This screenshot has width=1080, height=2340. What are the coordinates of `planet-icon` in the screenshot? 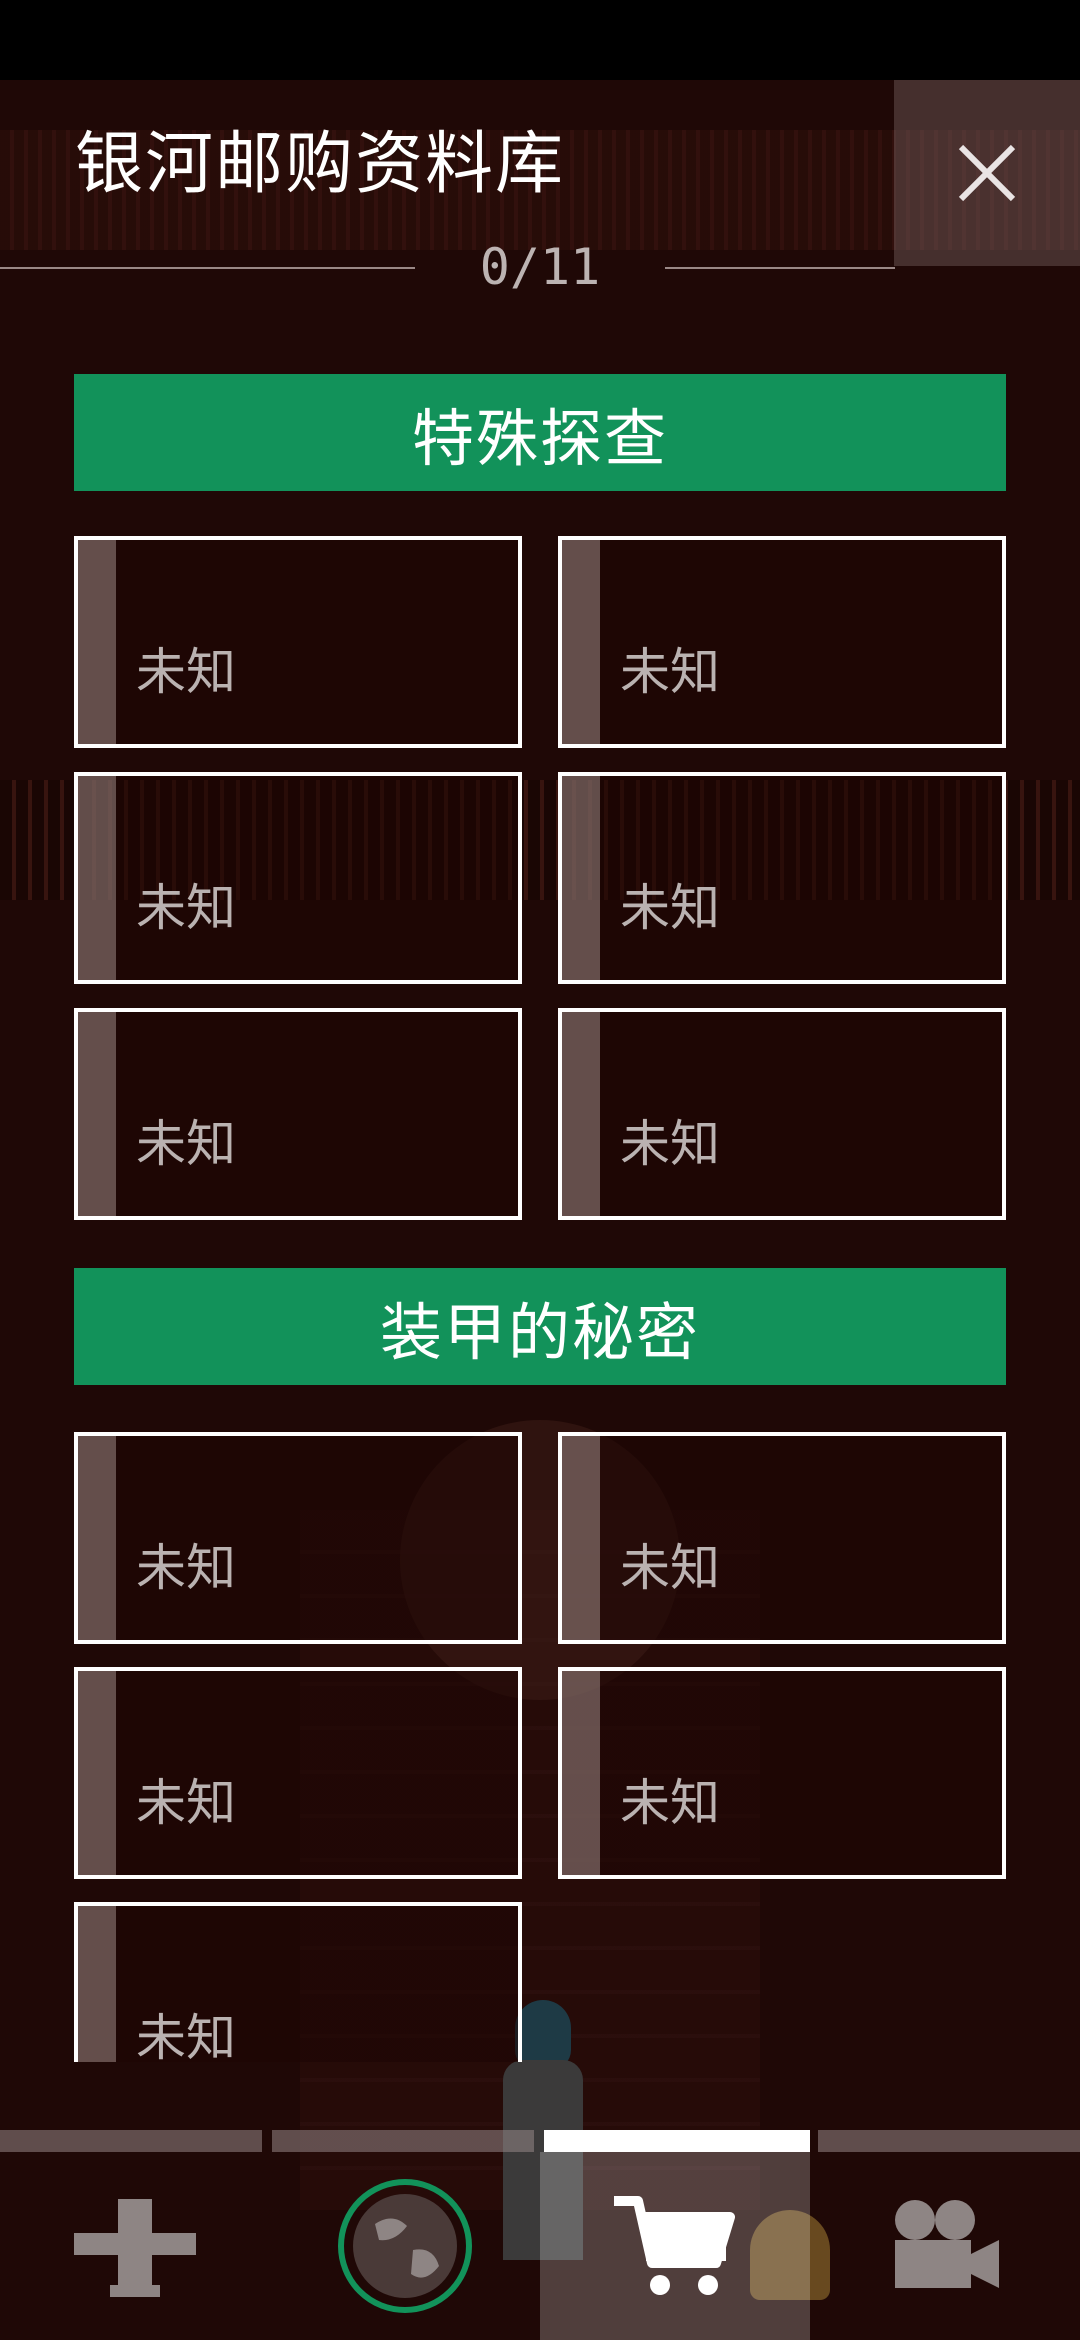 It's located at (405, 2246).